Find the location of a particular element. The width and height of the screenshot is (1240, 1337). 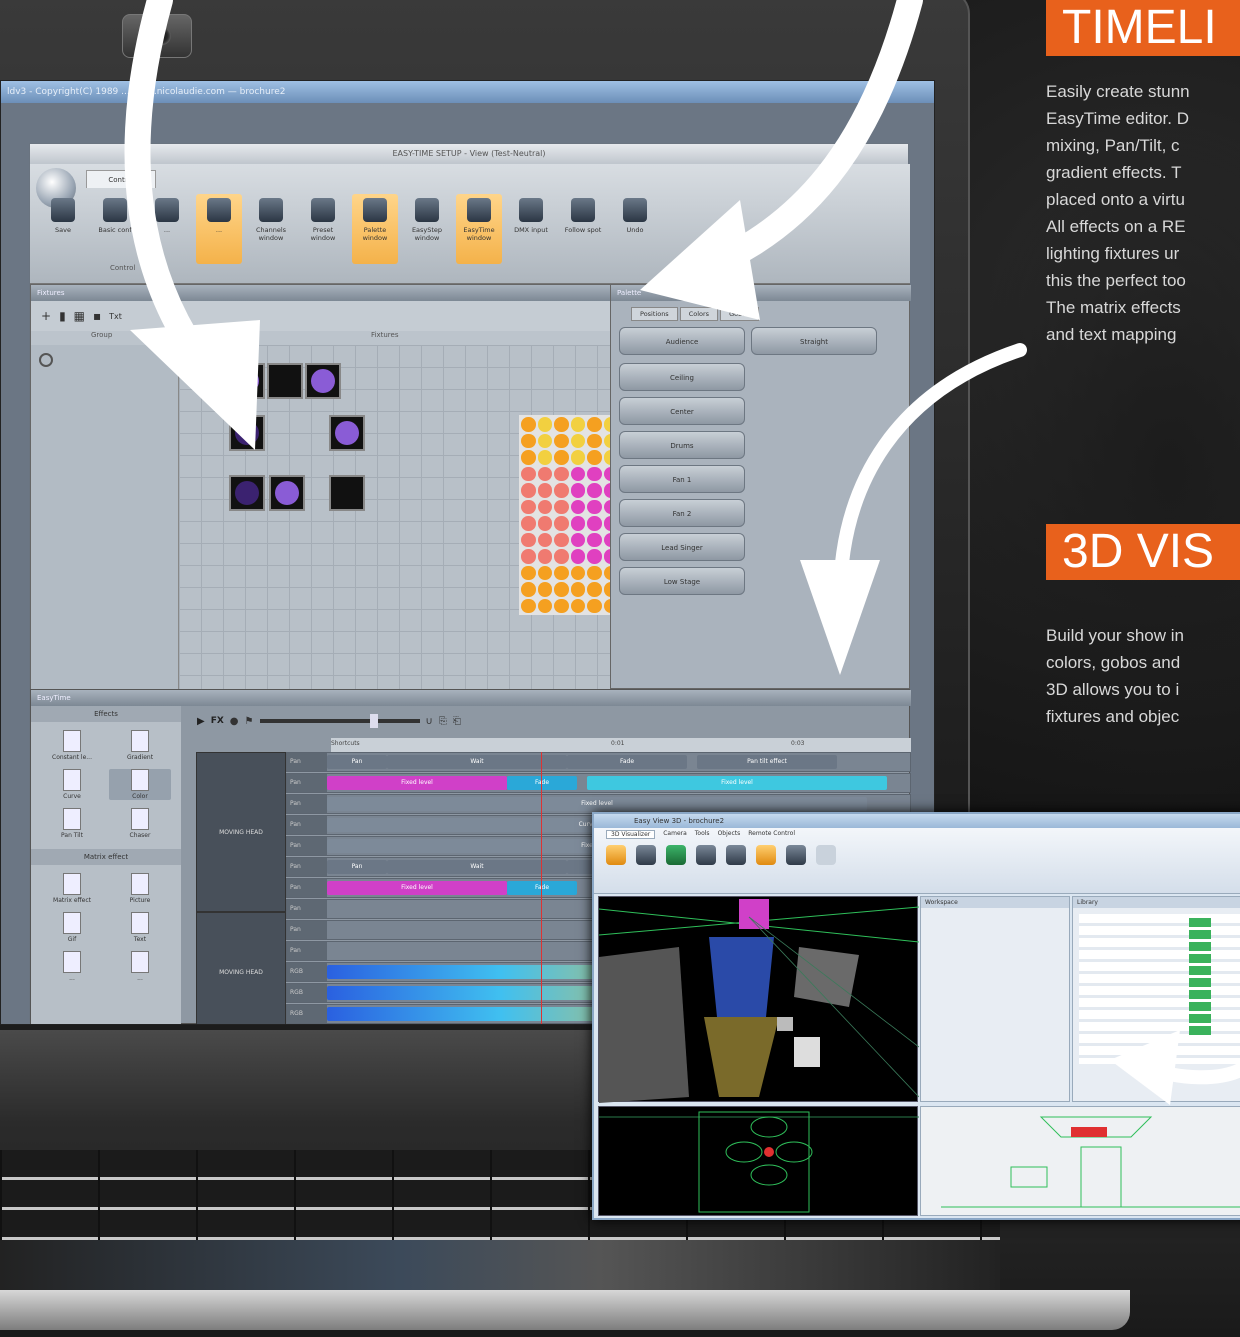

playhead is located at coordinates (541, 888).